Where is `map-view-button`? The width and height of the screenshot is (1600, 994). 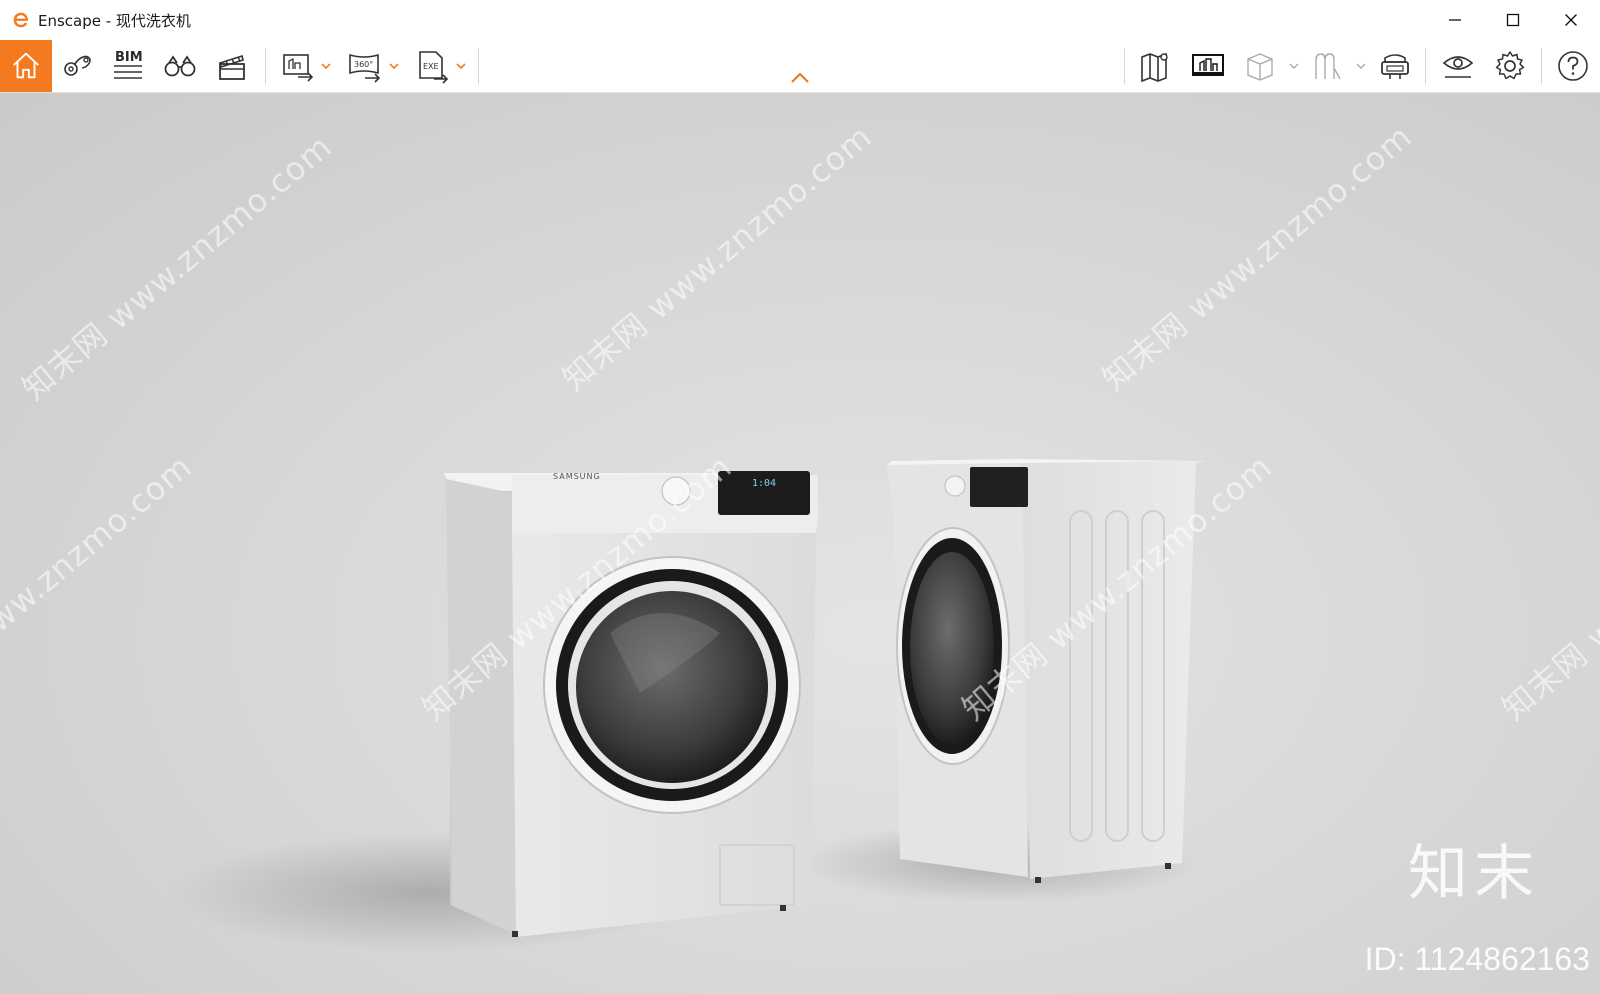 map-view-button is located at coordinates (1156, 66).